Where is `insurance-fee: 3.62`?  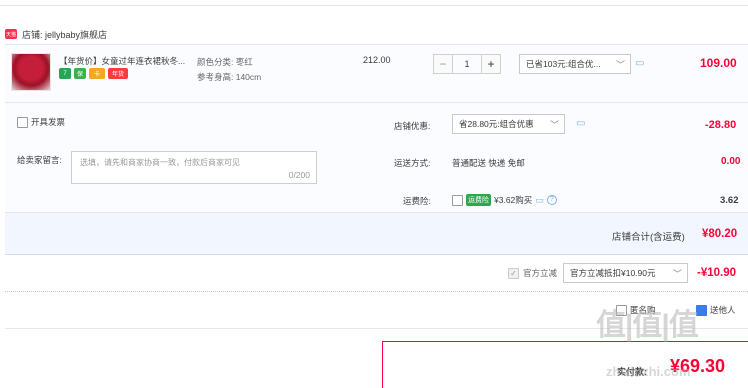
insurance-fee: 3.62 is located at coordinates (729, 200).